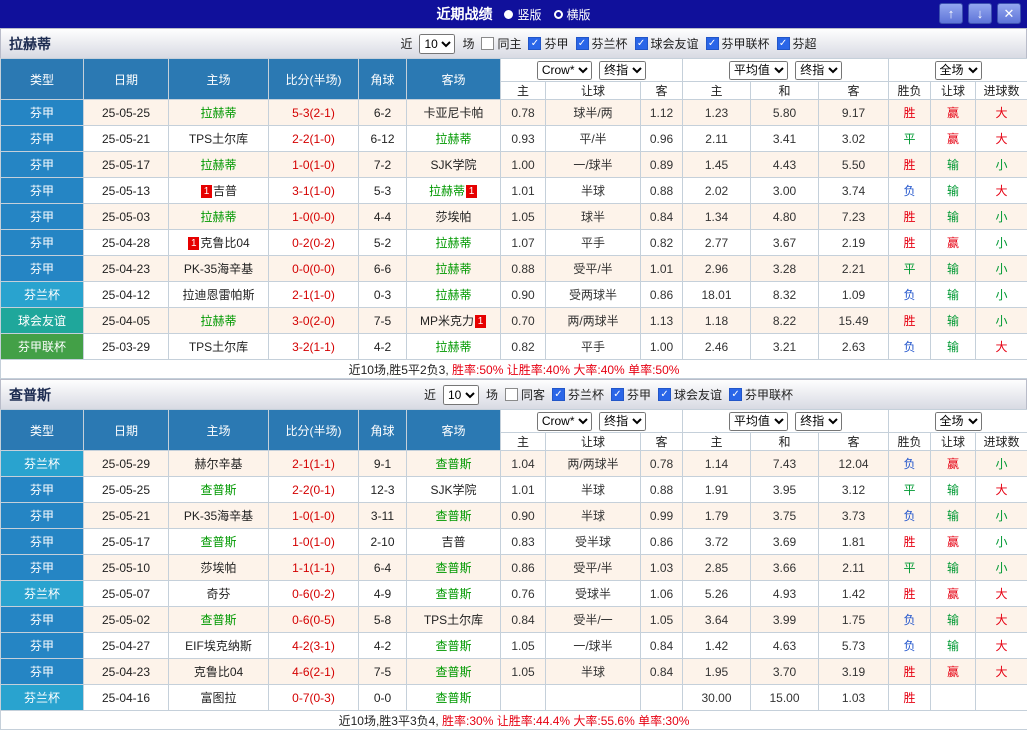 This screenshot has height=735, width=1027. What do you see at coordinates (980, 13) in the screenshot?
I see `scroll-down-button: ↓` at bounding box center [980, 13].